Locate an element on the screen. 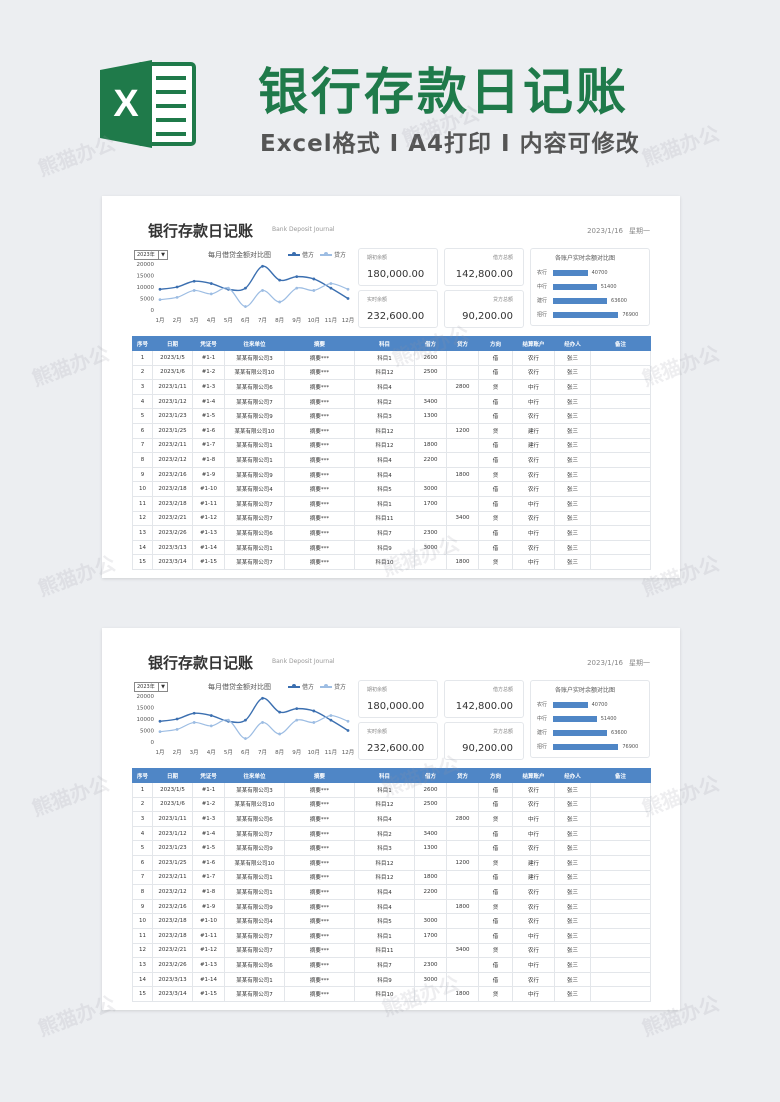 The image size is (780, 1102). table-cell: 科目1 is located at coordinates (384, 790).